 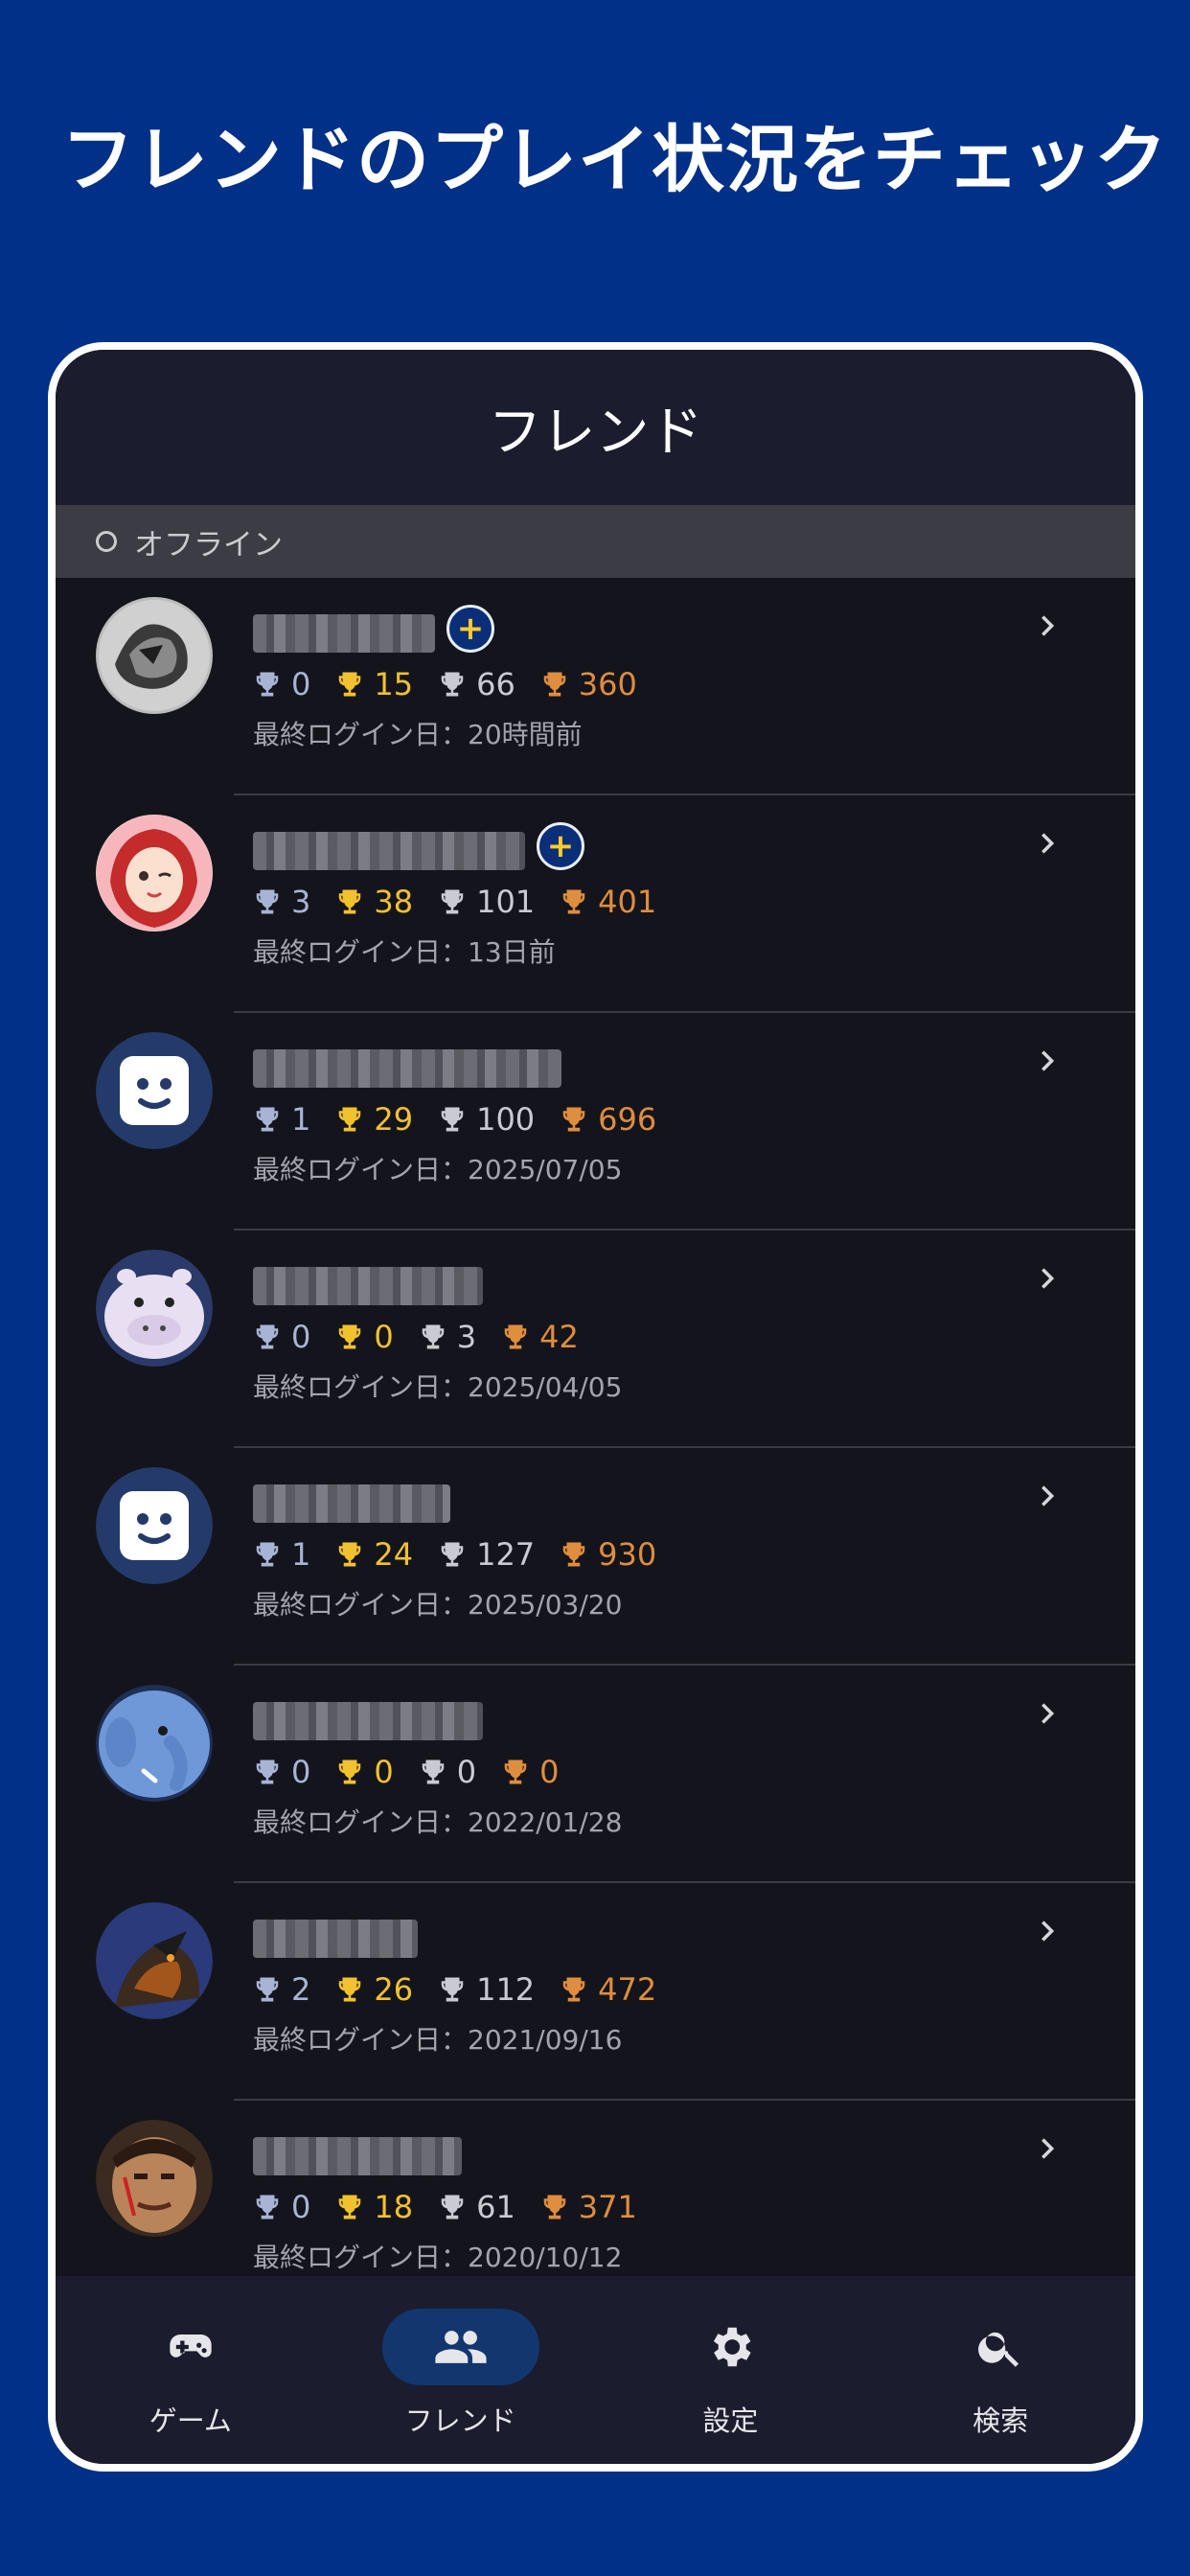 What do you see at coordinates (615, 159) in the screenshot?
I see `promo-title: フレンドのプレイ状況をチェック` at bounding box center [615, 159].